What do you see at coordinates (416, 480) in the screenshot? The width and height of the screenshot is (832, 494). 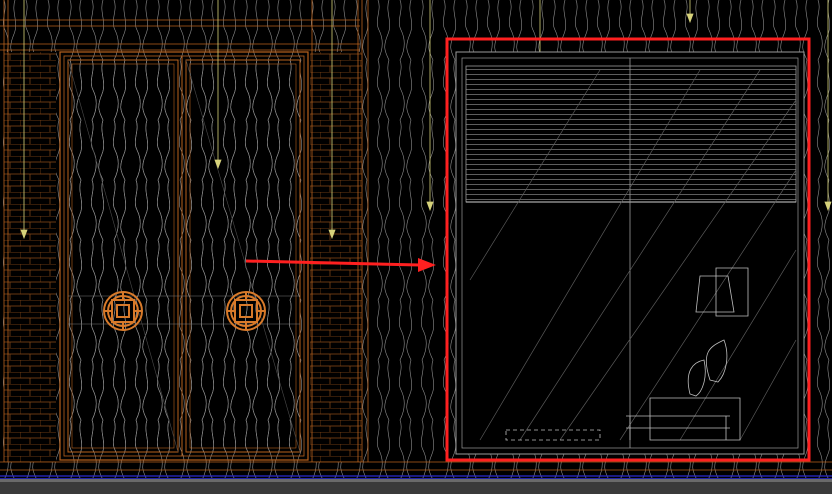 I see `status-bar-grip` at bounding box center [416, 480].